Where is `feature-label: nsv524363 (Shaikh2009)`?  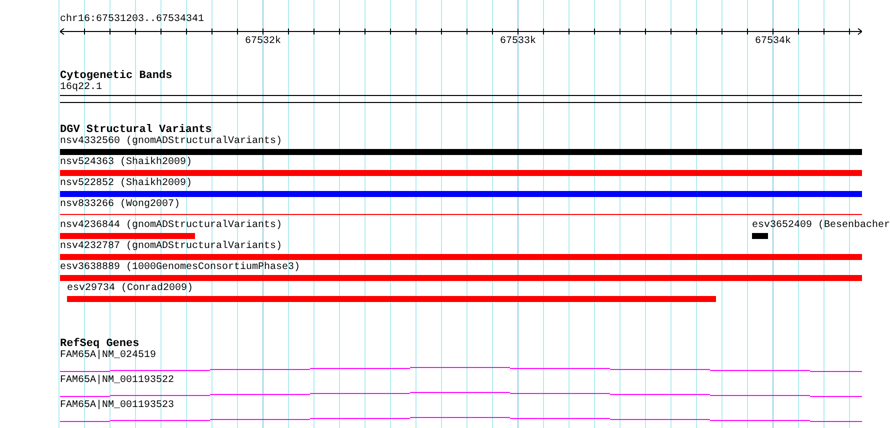 feature-label: nsv524363 (Shaikh2009) is located at coordinates (126, 163).